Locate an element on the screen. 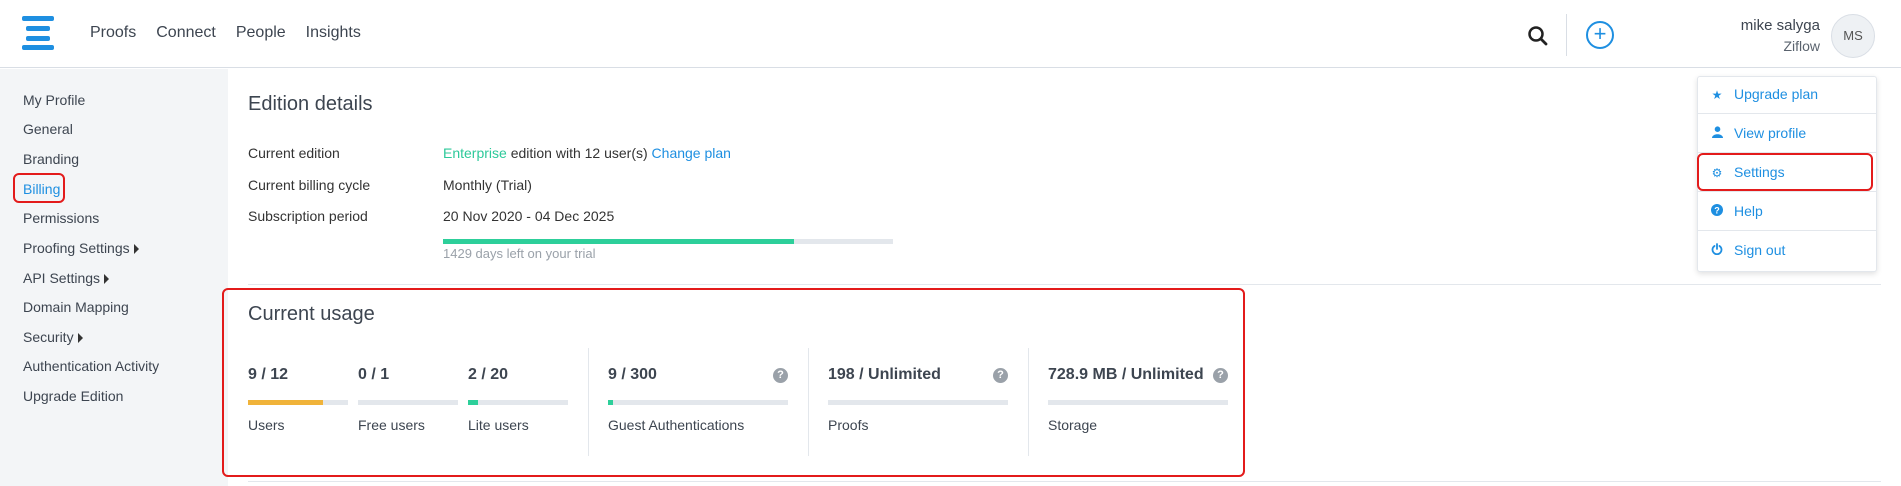 This screenshot has width=1901, height=486. search-icon is located at coordinates (1538, 36).